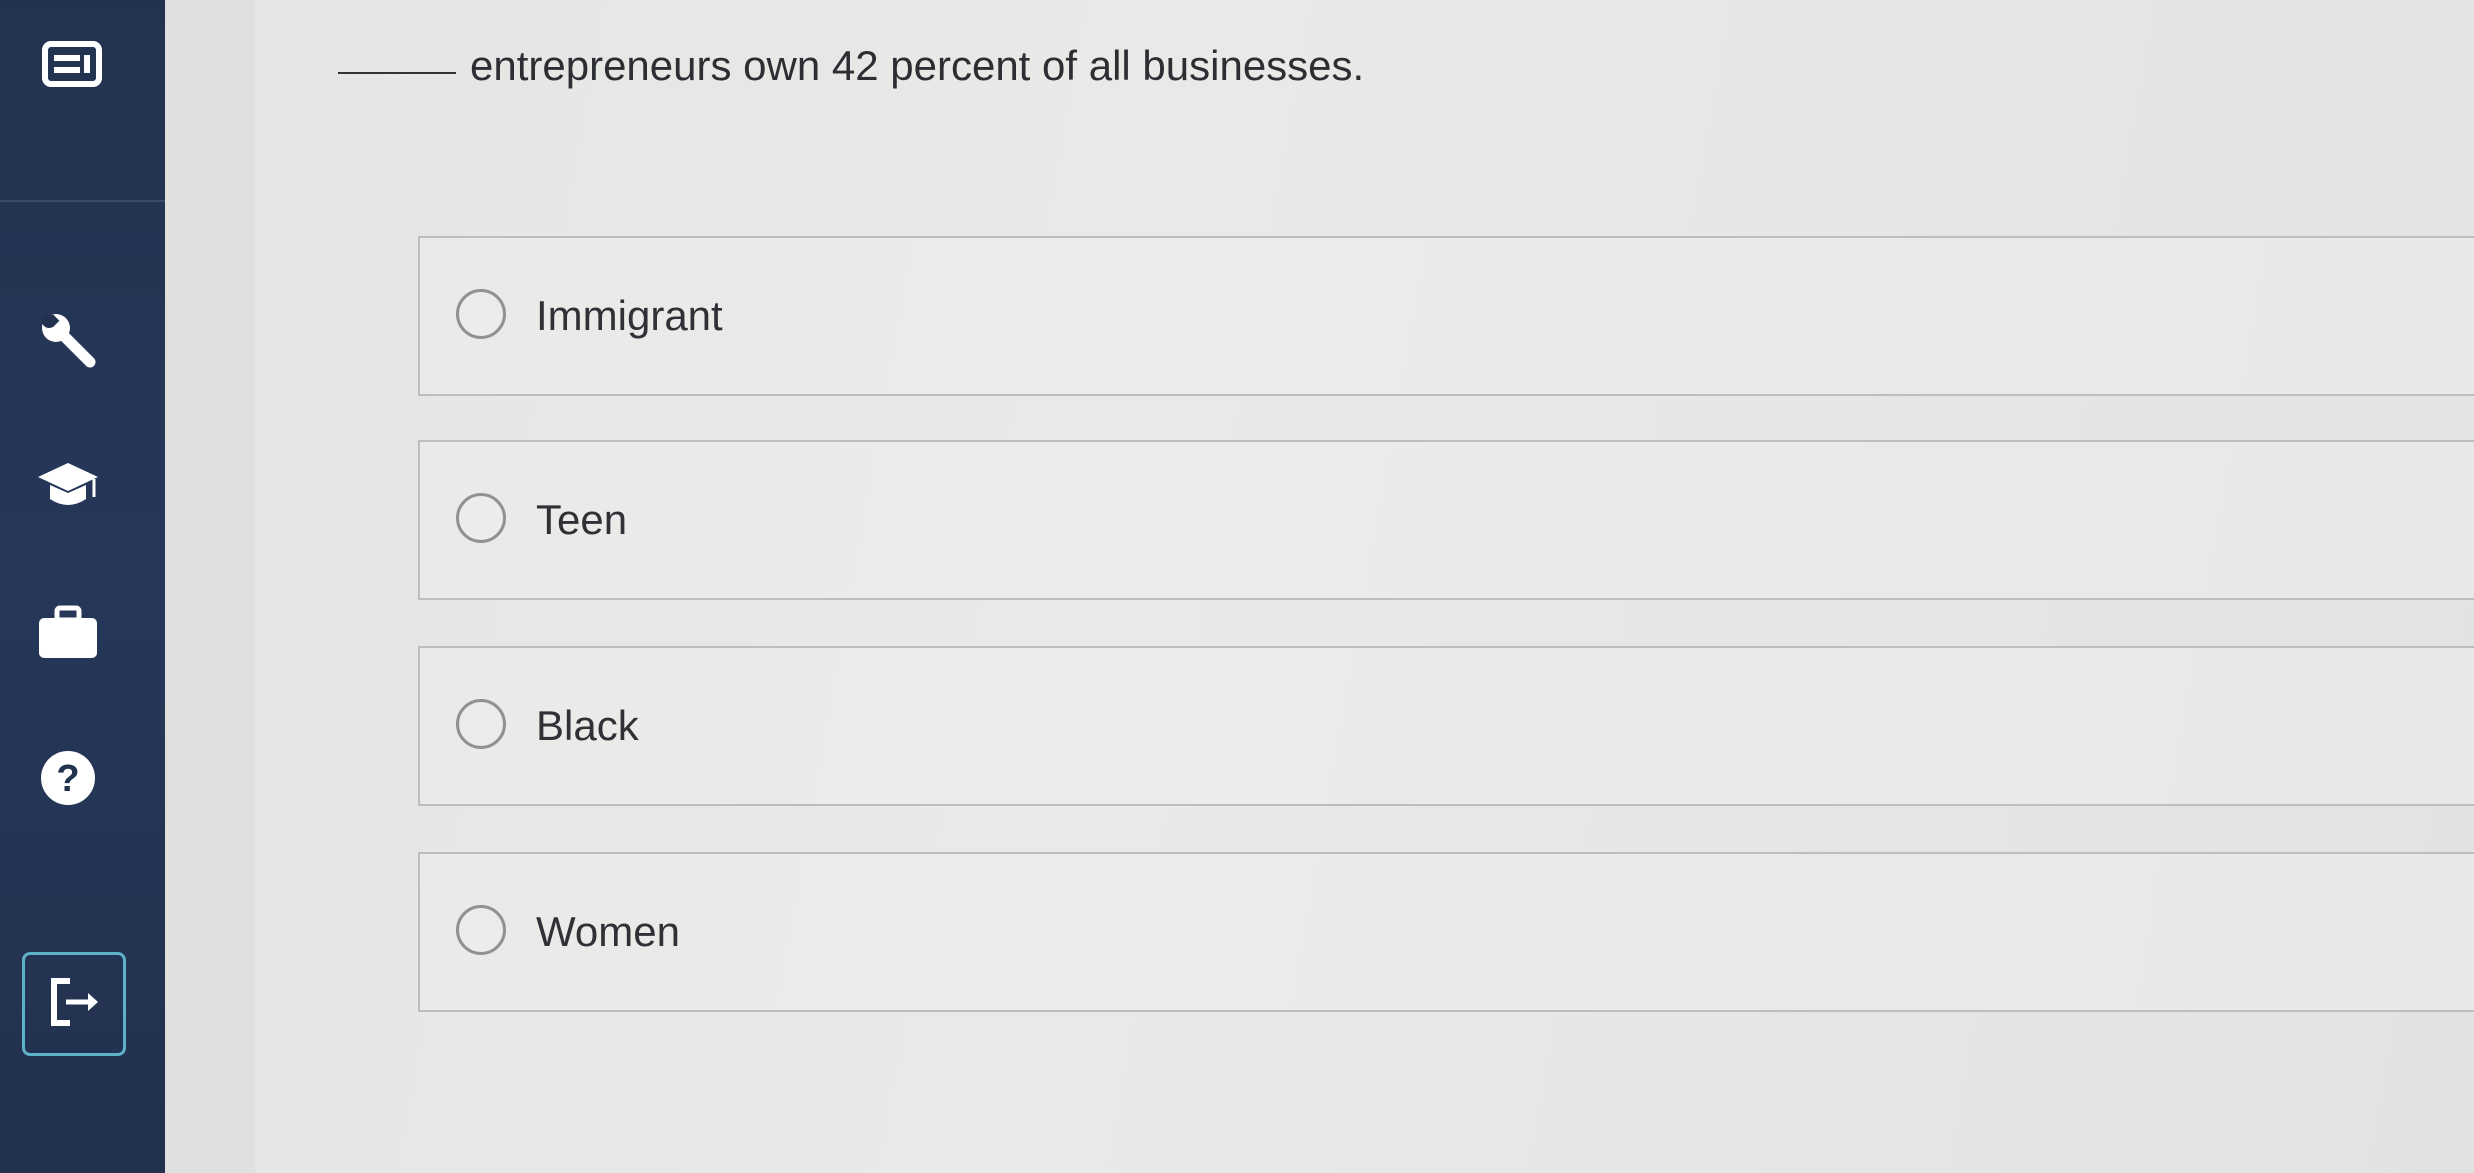  I want to click on exit-button, so click(74, 1004).